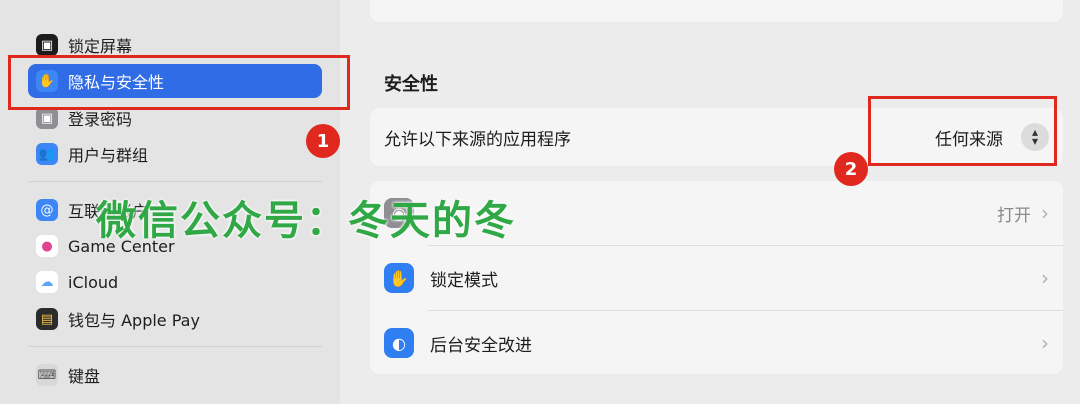  What do you see at coordinates (47, 375) in the screenshot?
I see `keyboard-icon: ⌨` at bounding box center [47, 375].